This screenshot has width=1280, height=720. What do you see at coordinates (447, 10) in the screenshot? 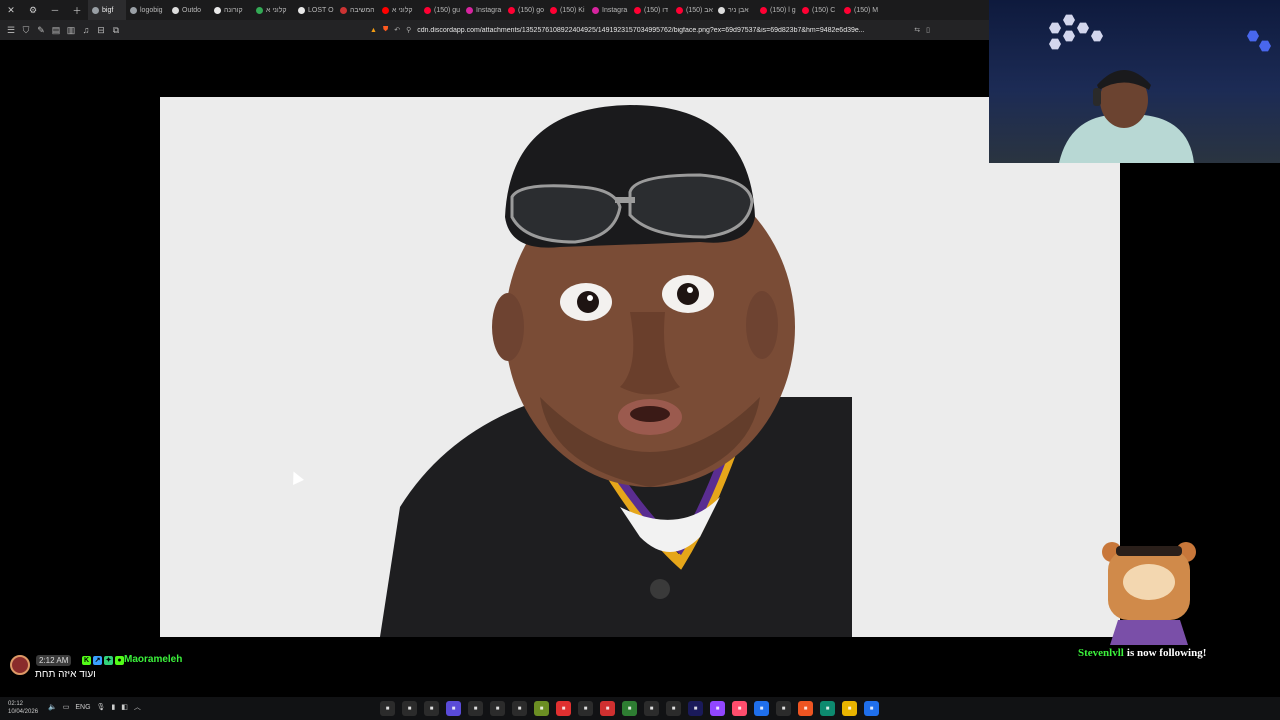
I see `tab-label: (150) gu` at bounding box center [447, 10].